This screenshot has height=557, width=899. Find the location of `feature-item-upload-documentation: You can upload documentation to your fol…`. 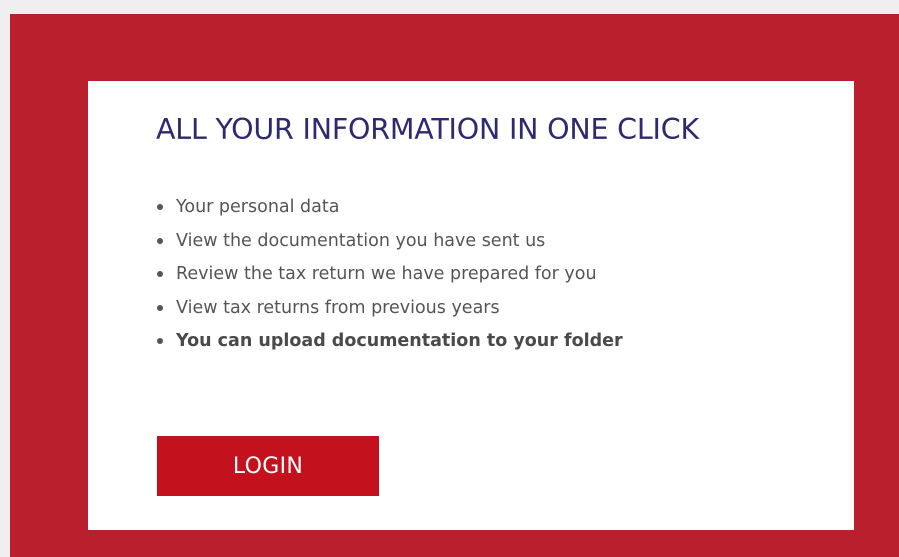

feature-item-upload-documentation: You can upload documentation to your fol… is located at coordinates (389, 345).